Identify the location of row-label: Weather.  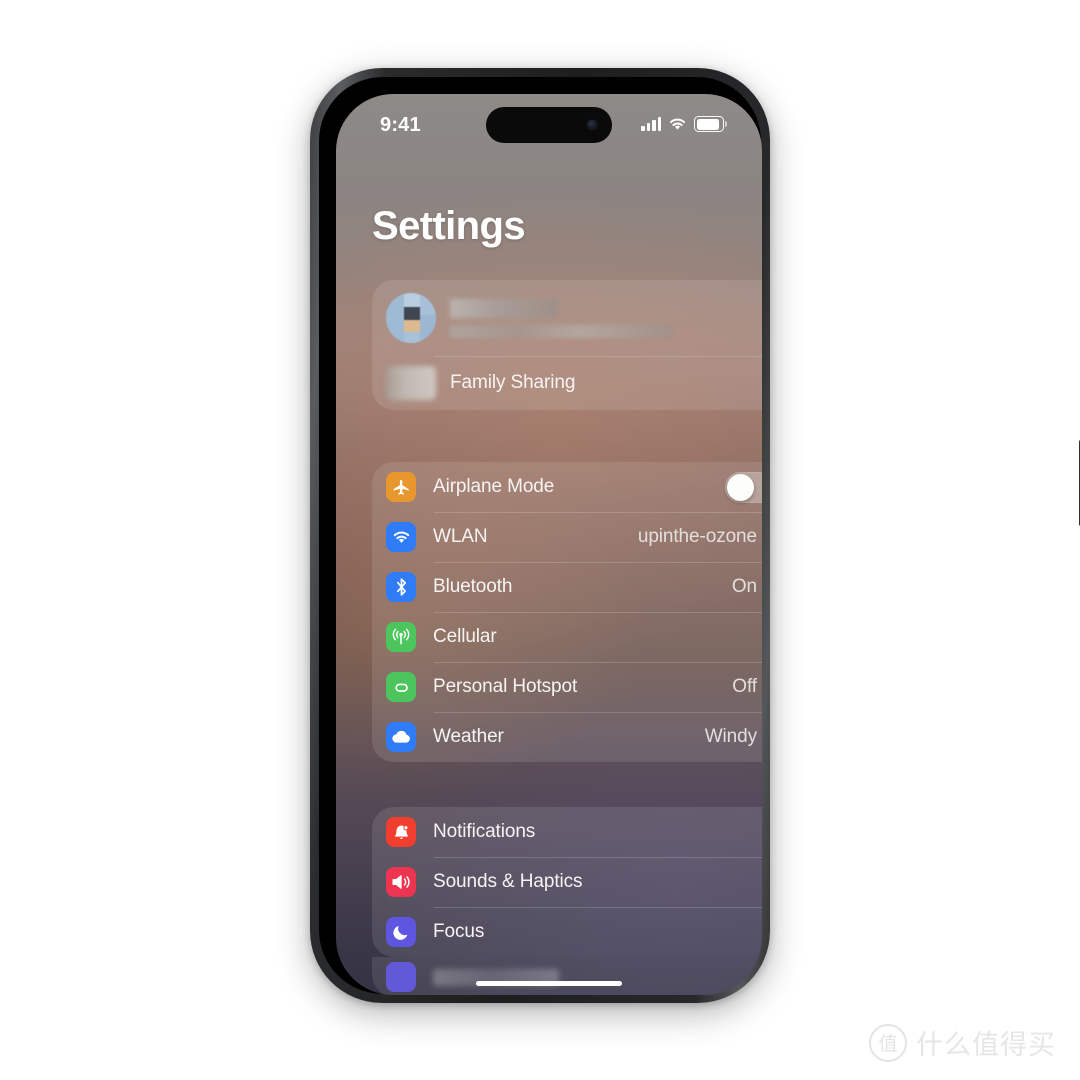
(468, 736).